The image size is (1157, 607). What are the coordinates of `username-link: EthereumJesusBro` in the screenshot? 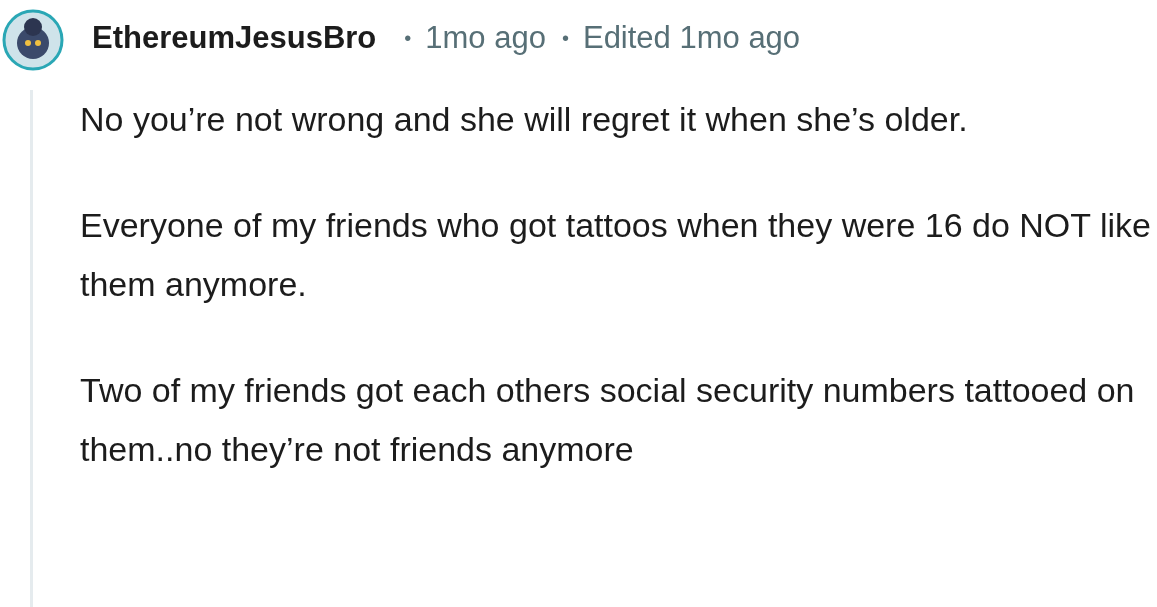 It's located at (234, 38).